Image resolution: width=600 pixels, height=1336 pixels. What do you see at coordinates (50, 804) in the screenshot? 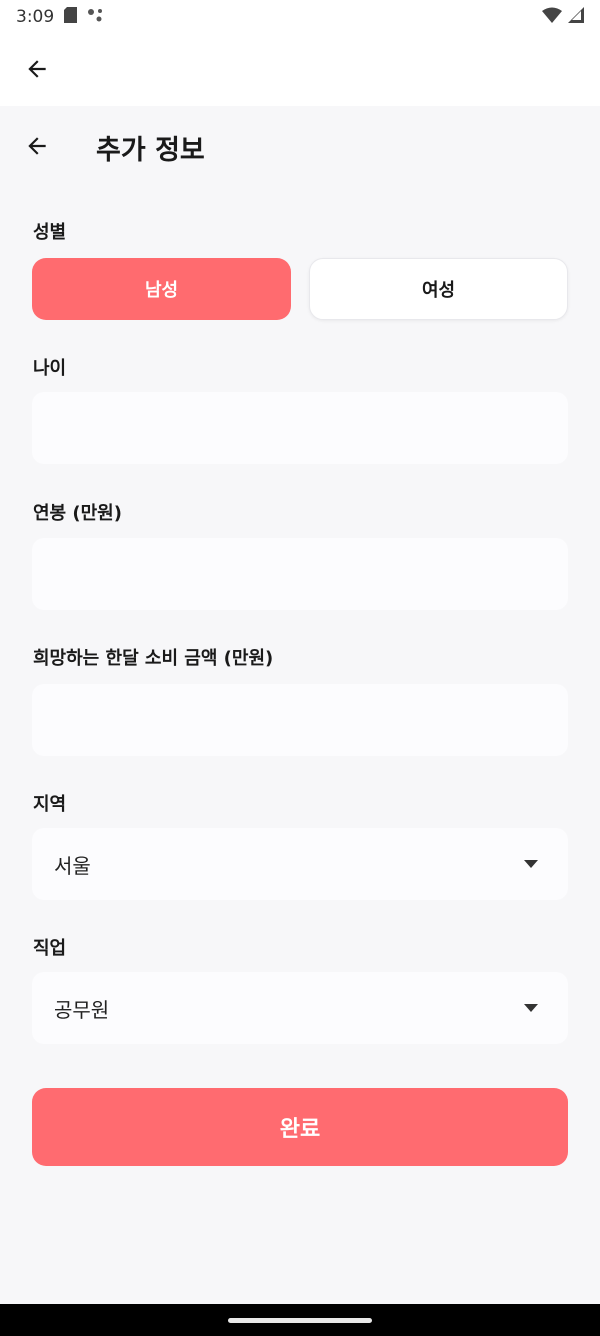
I see `region-label: 지역` at bounding box center [50, 804].